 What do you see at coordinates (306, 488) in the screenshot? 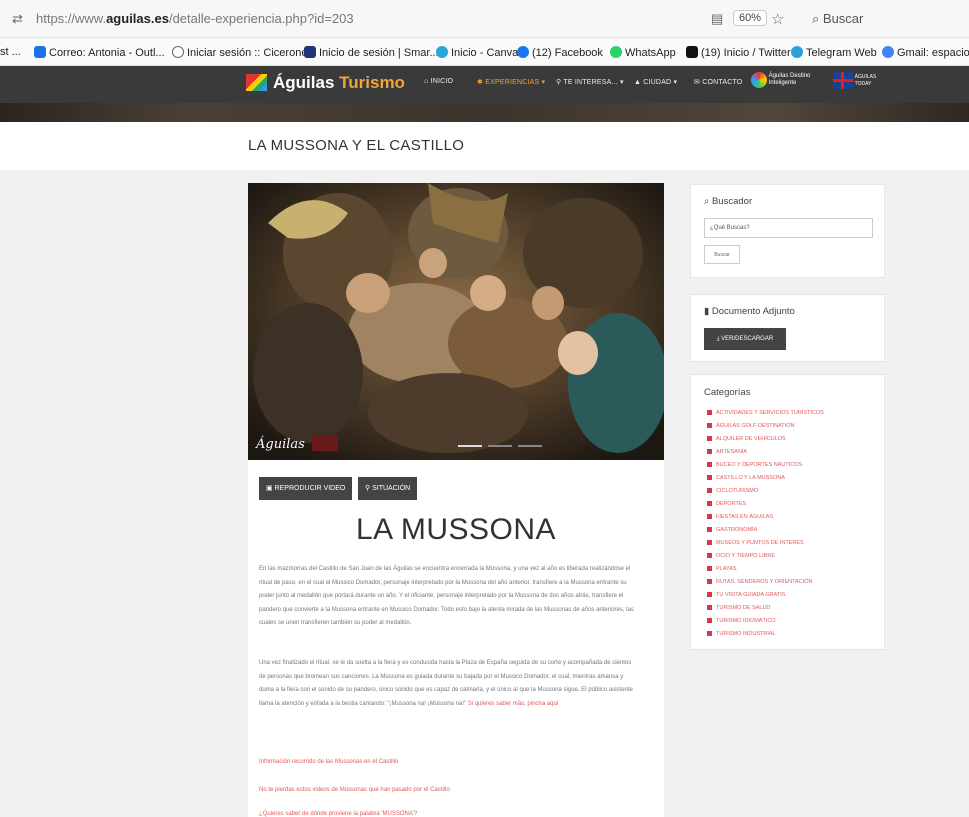
I see `play-video-button: ▣ REPRODUCIR VIDEO` at bounding box center [306, 488].